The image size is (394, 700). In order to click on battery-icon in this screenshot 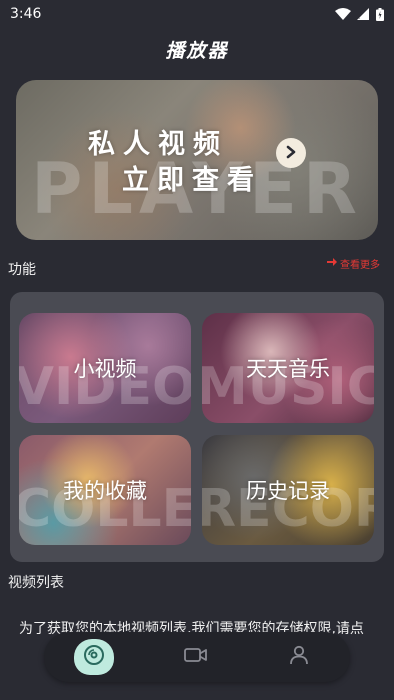, I will do `click(380, 14)`.